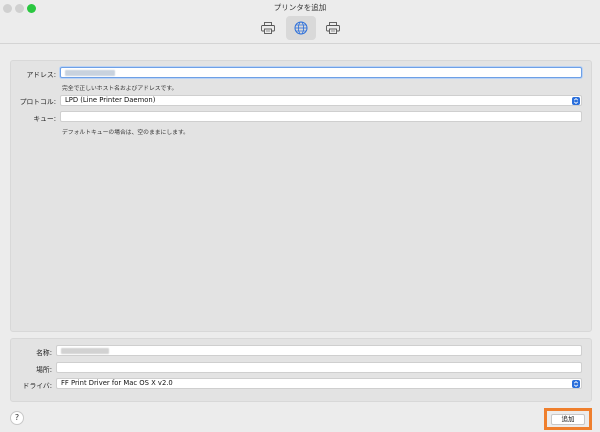 This screenshot has height=432, width=600. I want to click on queue-hint: デフォルトキューの場合は、空のままにします。, so click(125, 133).